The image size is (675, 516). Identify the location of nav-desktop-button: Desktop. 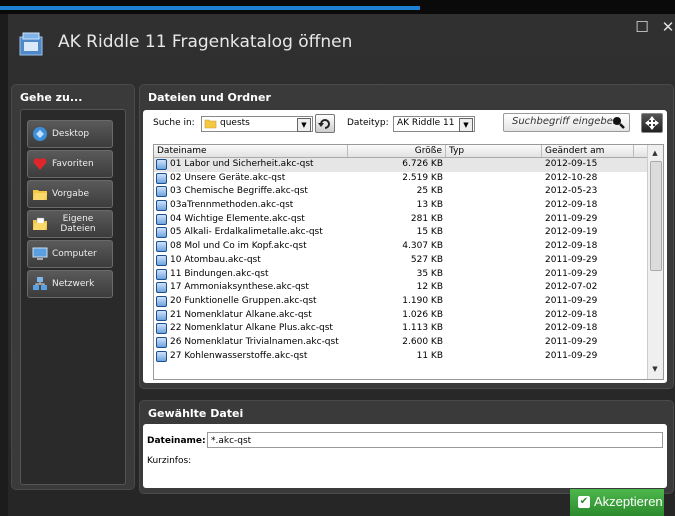
(70, 134).